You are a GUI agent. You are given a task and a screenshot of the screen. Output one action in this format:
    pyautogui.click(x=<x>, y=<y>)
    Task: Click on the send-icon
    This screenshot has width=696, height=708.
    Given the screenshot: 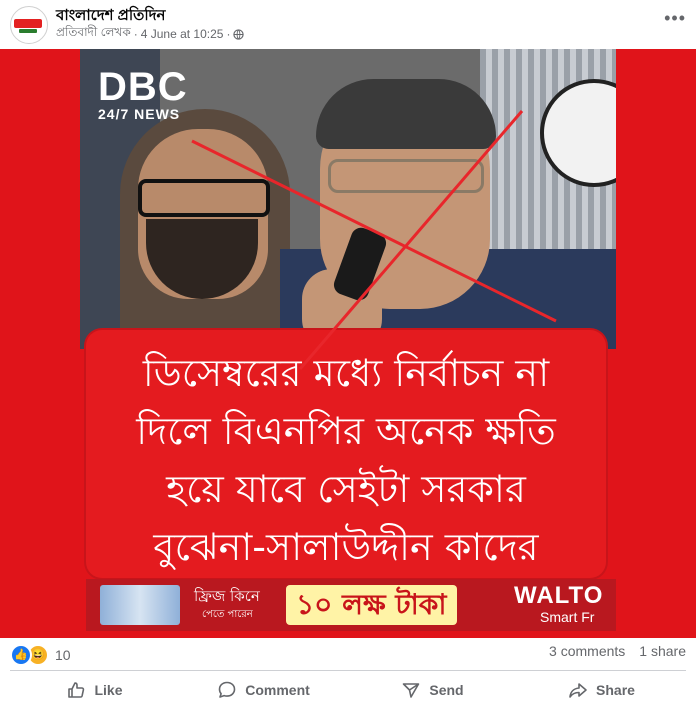 What is the action you would take?
    pyautogui.click(x=411, y=690)
    